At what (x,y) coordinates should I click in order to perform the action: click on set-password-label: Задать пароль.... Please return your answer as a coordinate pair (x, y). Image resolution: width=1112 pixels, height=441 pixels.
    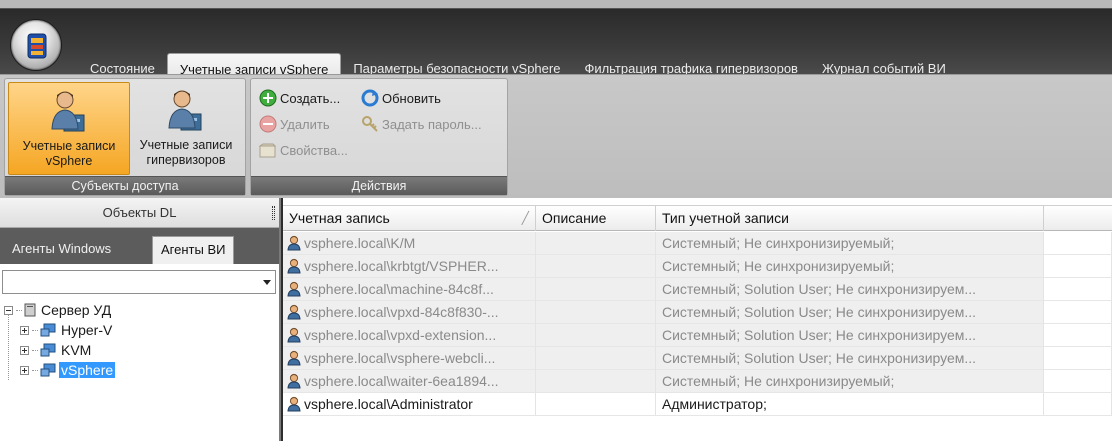
    Looking at the image, I should click on (432, 124).